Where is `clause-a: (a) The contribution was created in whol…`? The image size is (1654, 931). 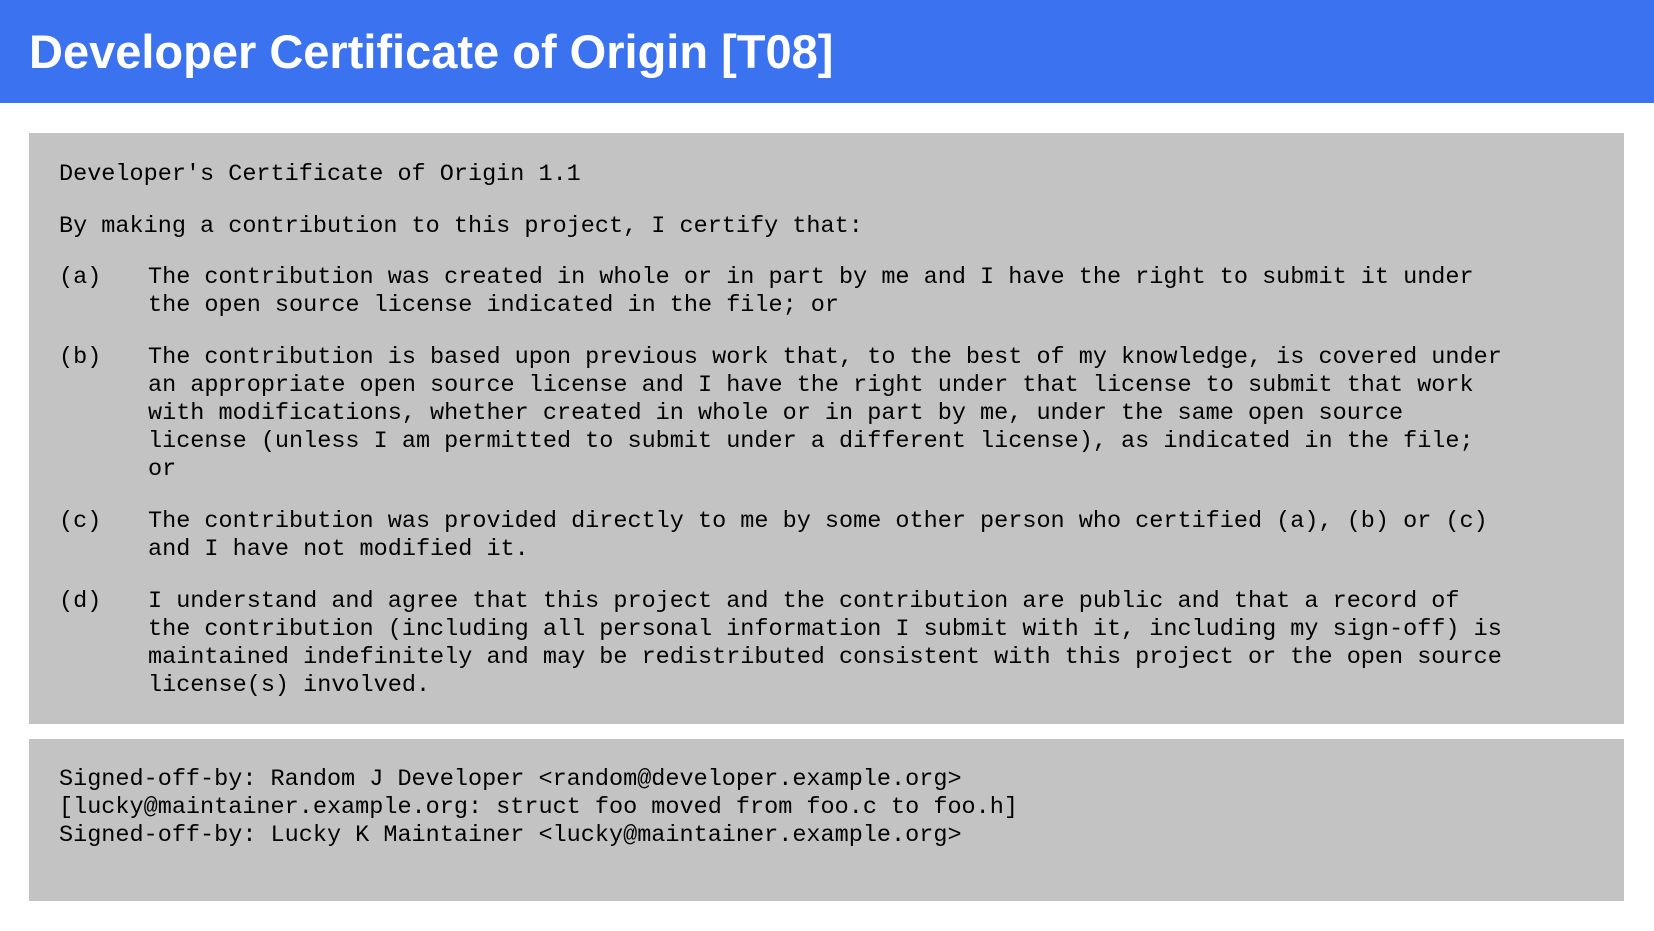
clause-a: (a) The contribution was created in whol… is located at coordinates (841, 292).